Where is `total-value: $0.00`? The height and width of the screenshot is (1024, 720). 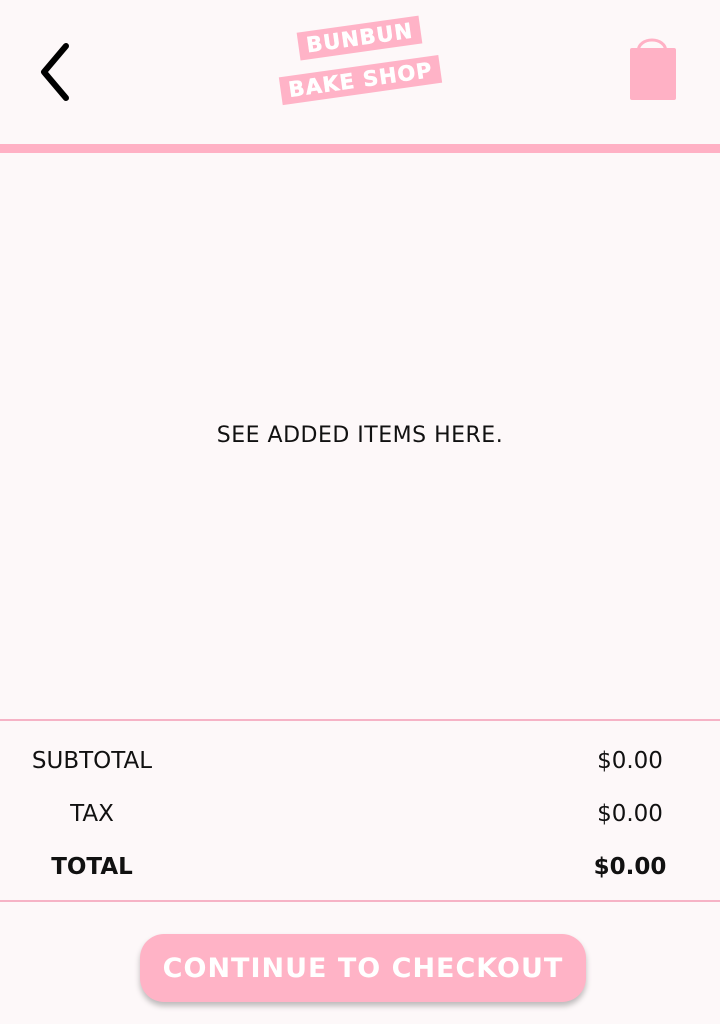
total-value: $0.00 is located at coordinates (630, 867).